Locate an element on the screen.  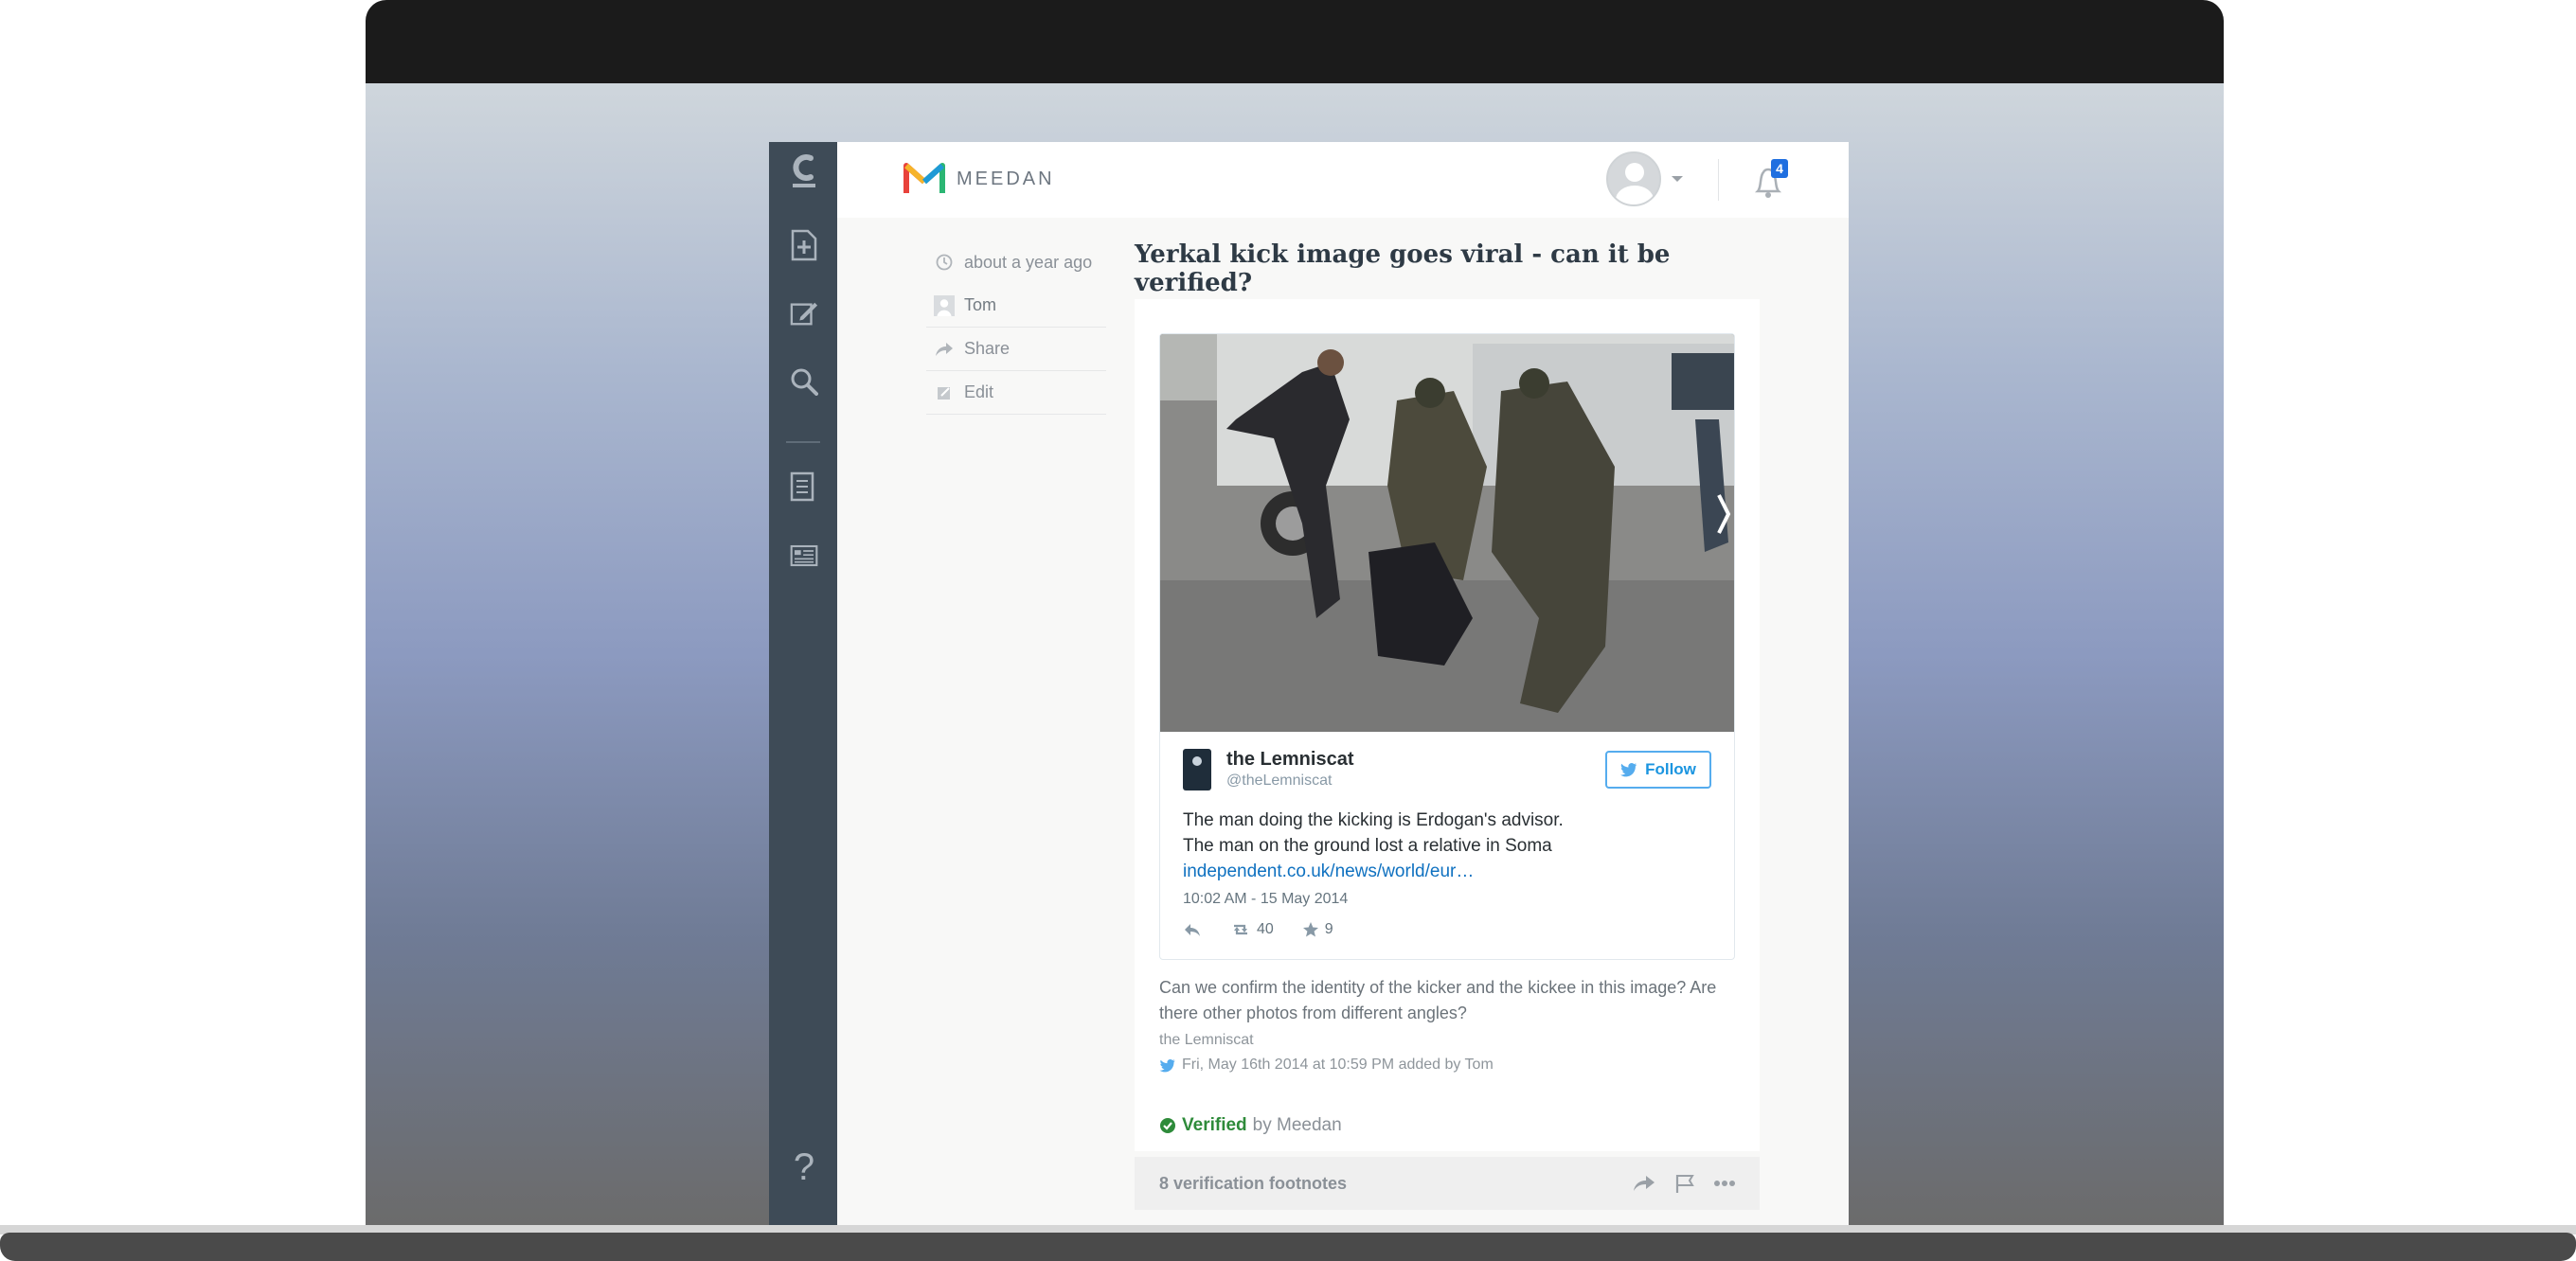
avatar is located at coordinates (1633, 178).